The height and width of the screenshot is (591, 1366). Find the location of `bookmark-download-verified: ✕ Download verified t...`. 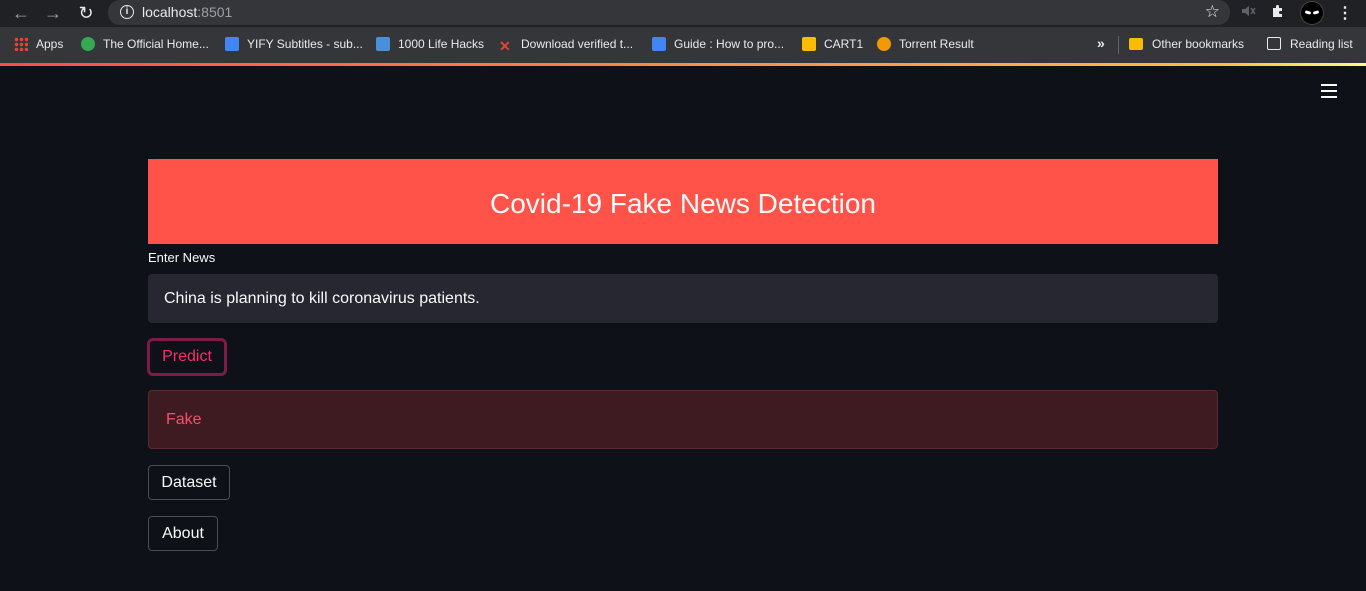

bookmark-download-verified: ✕ Download verified t... is located at coordinates (566, 45).